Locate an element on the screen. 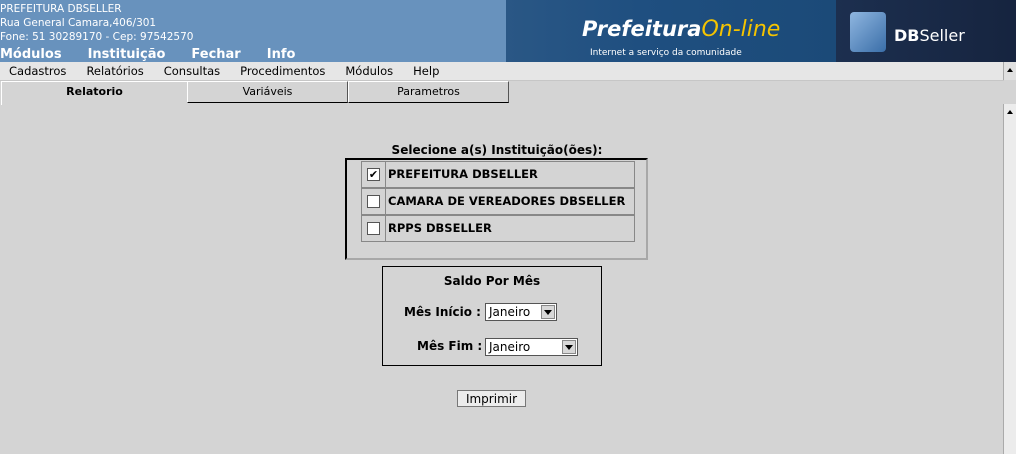 Image resolution: width=1016 pixels, height=454 pixels. banner-tagline: Internet a serviço da comunidade is located at coordinates (666, 53).